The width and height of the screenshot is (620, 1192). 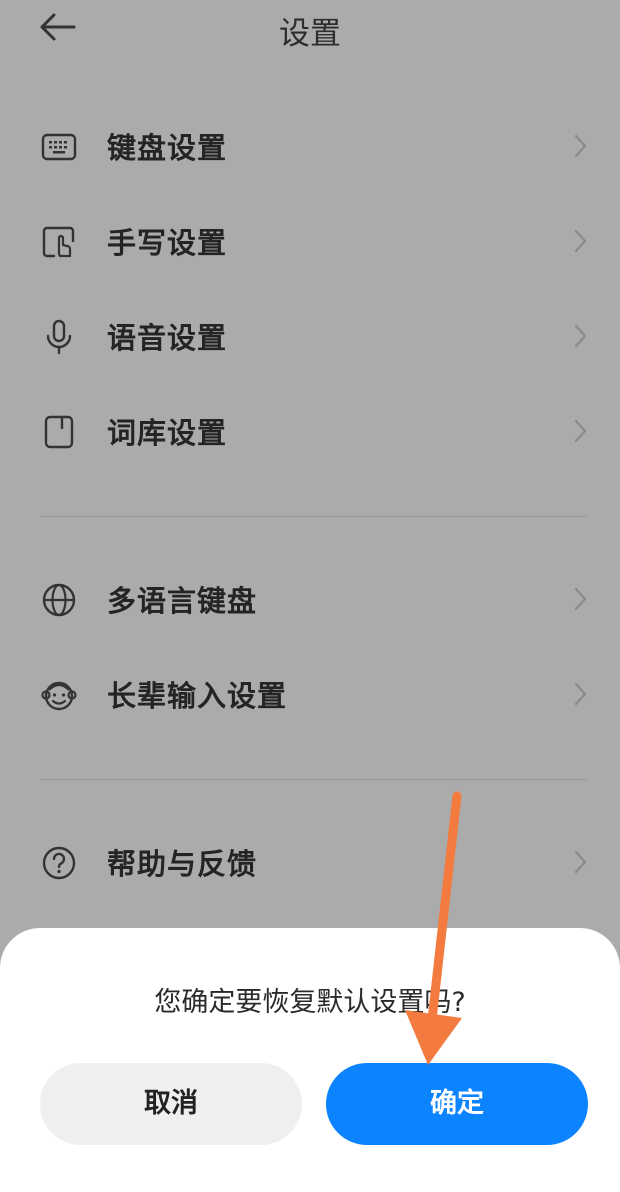 What do you see at coordinates (310, 694) in the screenshot?
I see `settings-item-elder-input: 长辈输入设置` at bounding box center [310, 694].